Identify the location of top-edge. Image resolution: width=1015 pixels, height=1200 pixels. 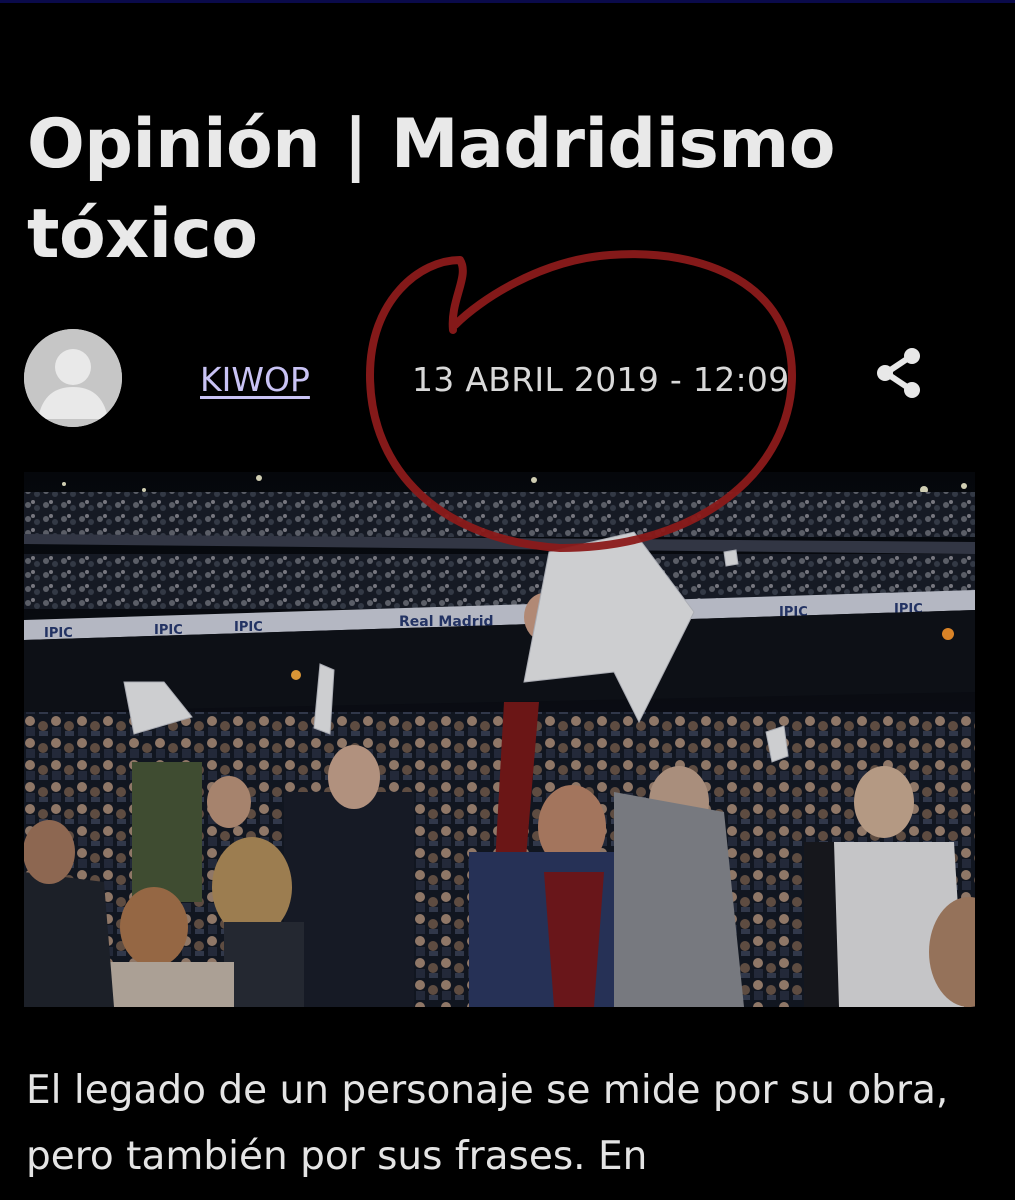
(507, 1).